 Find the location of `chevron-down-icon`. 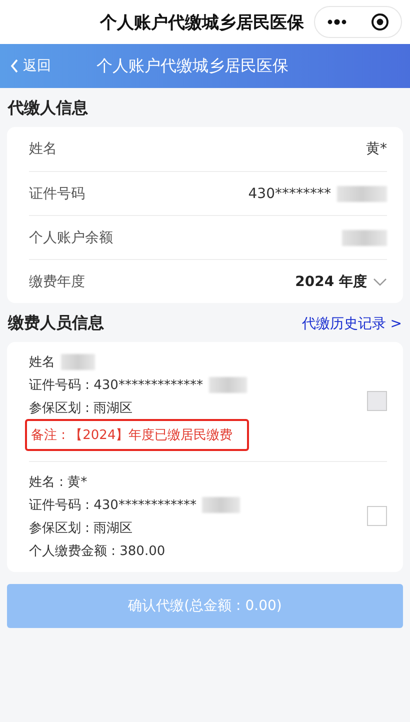

chevron-down-icon is located at coordinates (380, 282).